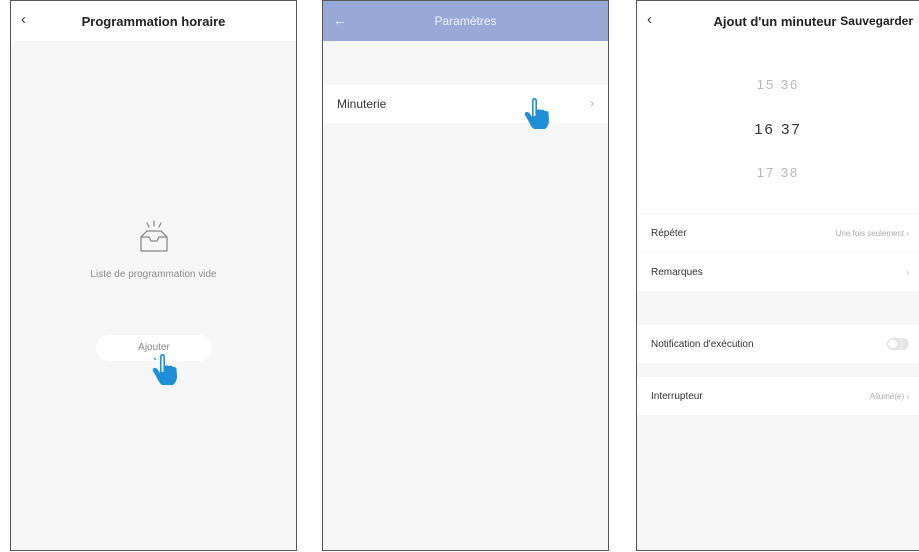 The image size is (919, 552). What do you see at coordinates (872, 233) in the screenshot?
I see `repeat-value: Une fois seulement ›` at bounding box center [872, 233].